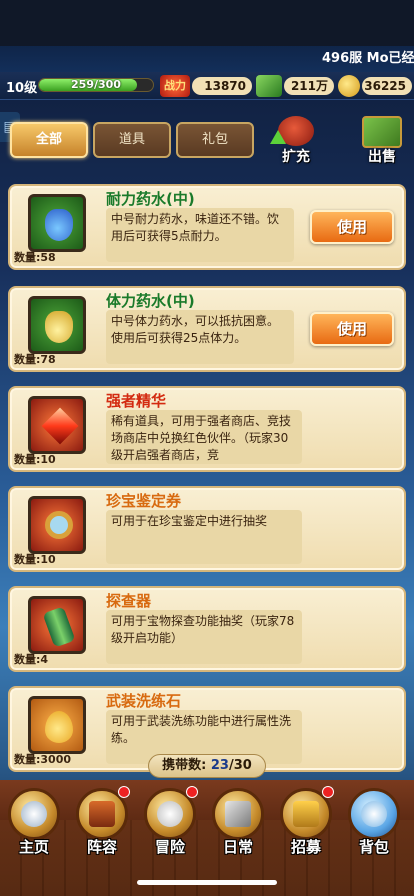 The width and height of the screenshot is (414, 896). Describe the element at coordinates (60, 426) in the screenshot. I see `red-crystal-icon` at that location.